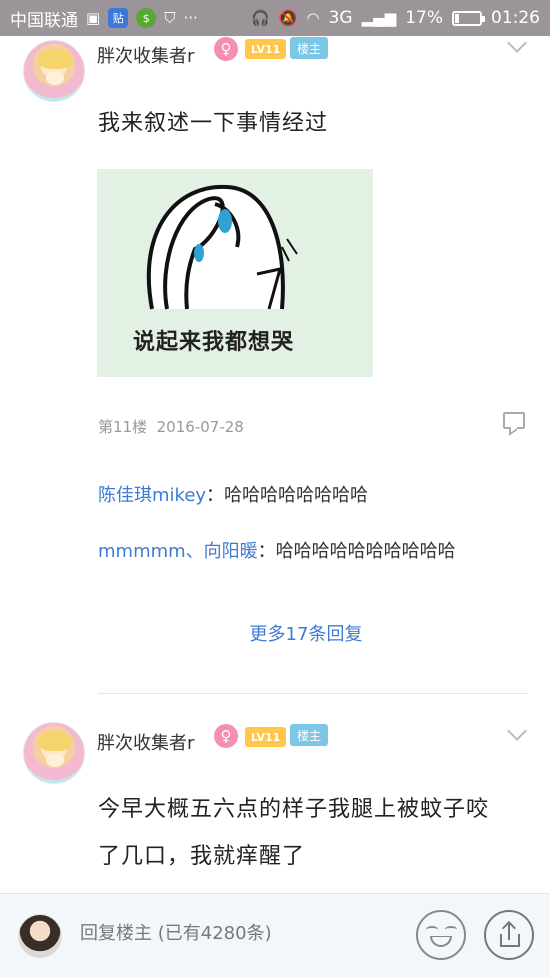  Describe the element at coordinates (275, 633) in the screenshot. I see `more-replies-link: 更多17条回复` at that location.